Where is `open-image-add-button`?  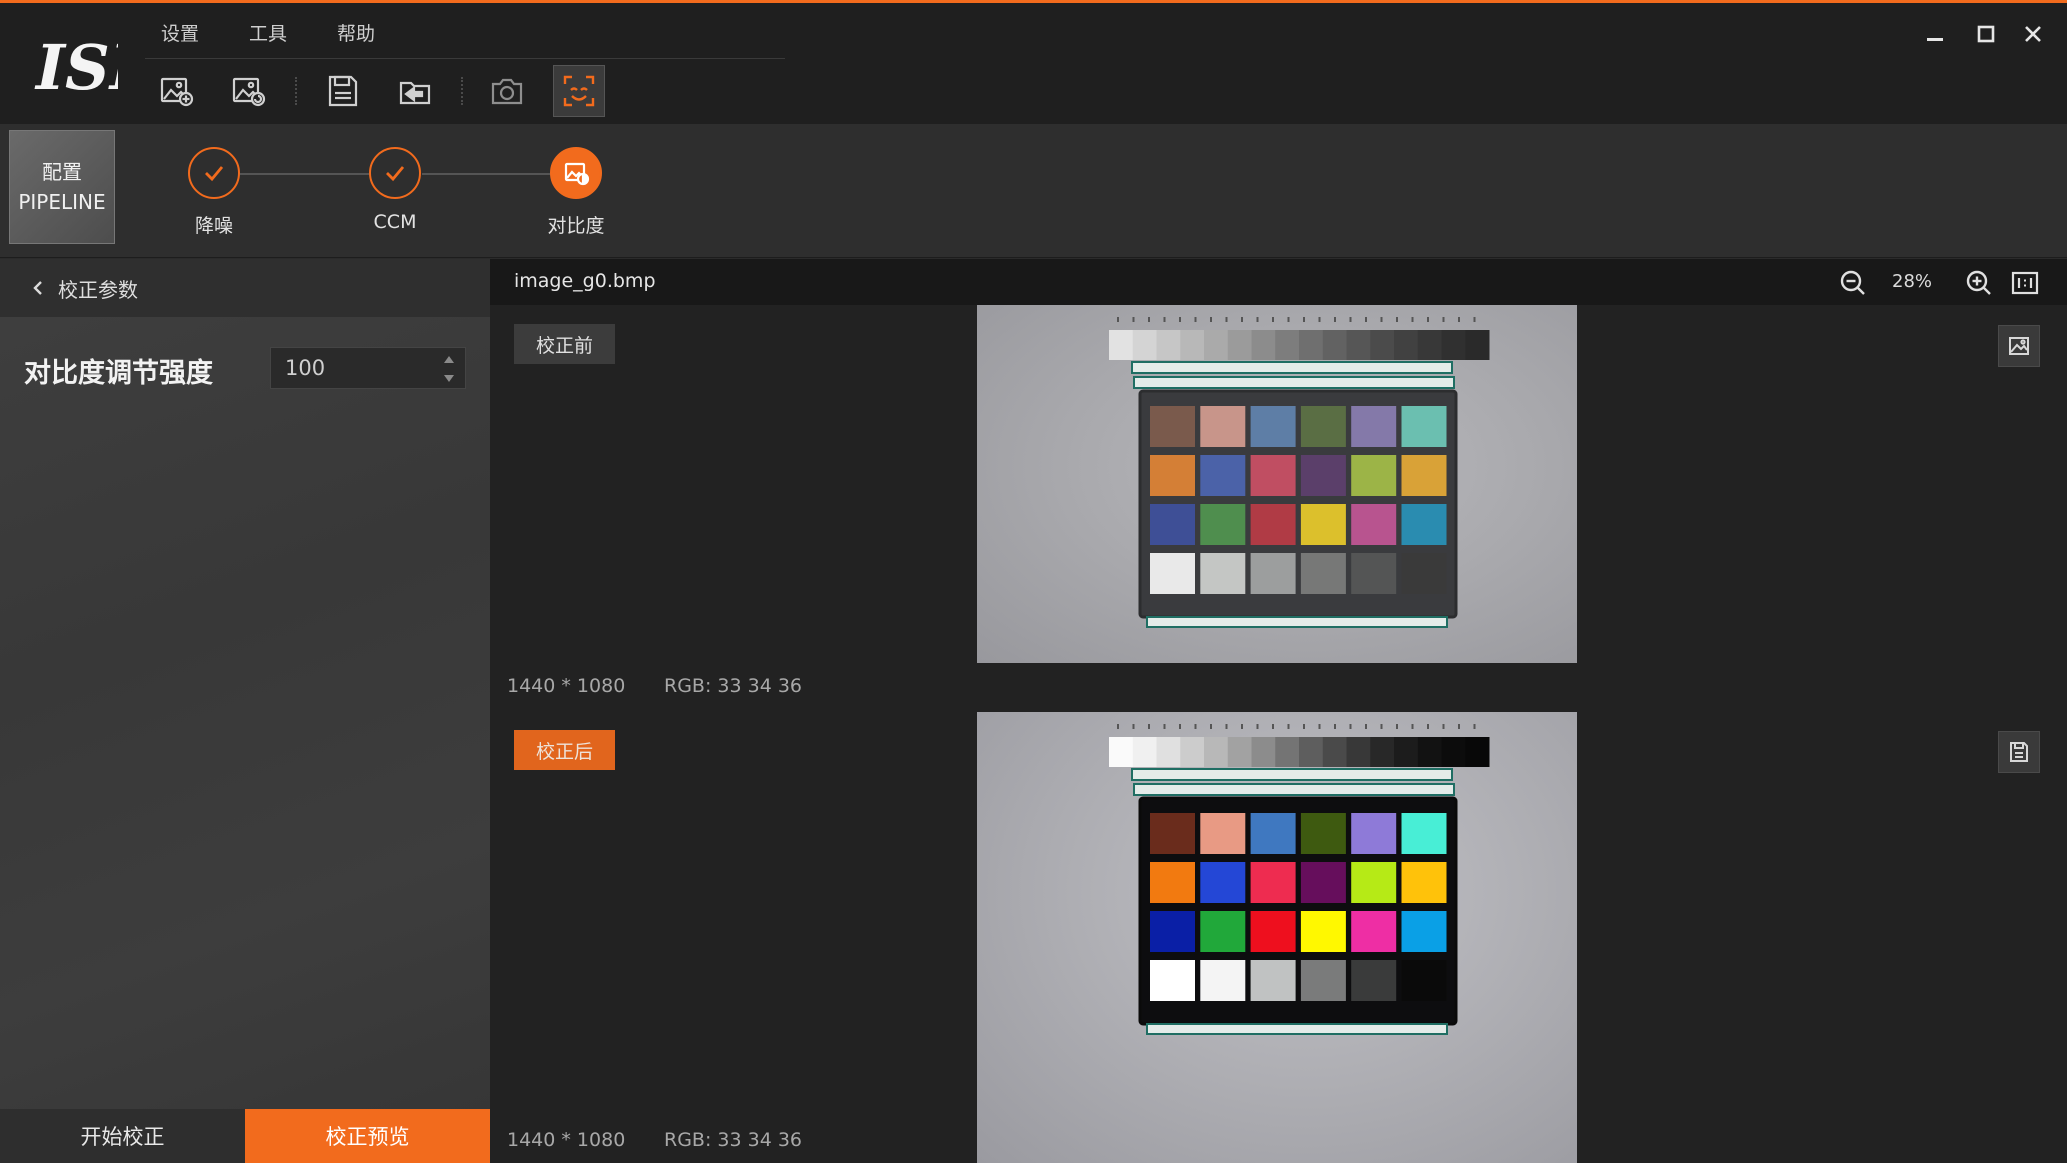 open-image-add-button is located at coordinates (177, 91).